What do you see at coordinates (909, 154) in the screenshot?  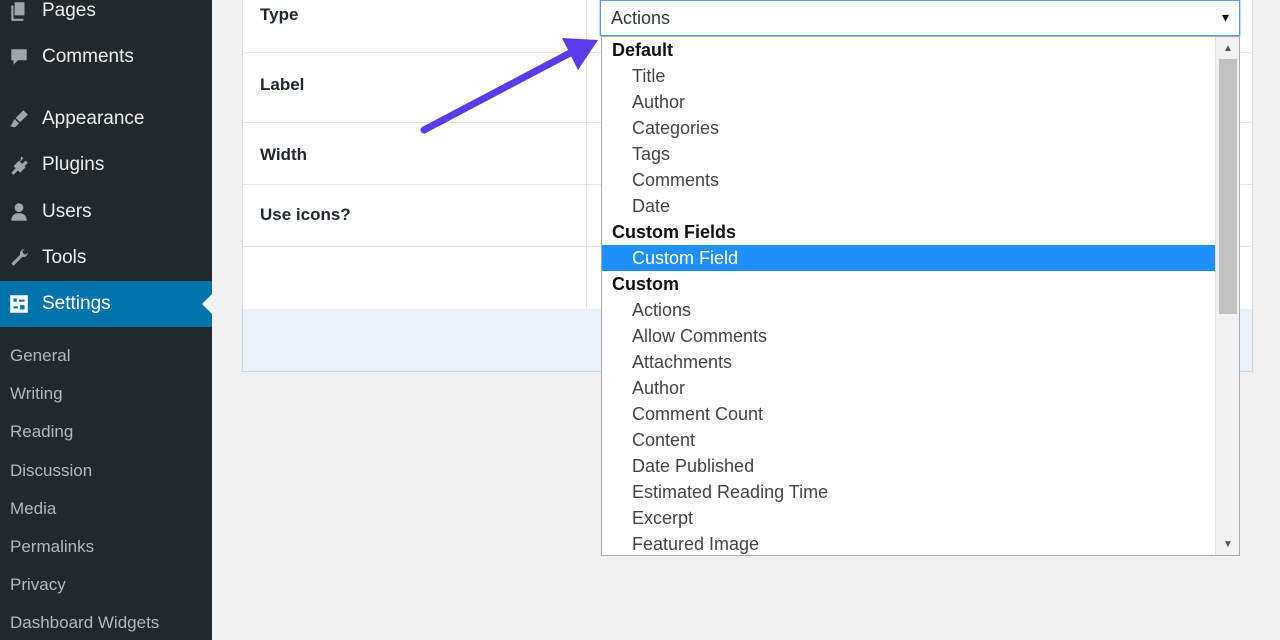 I see `dropdown-option: Tags` at bounding box center [909, 154].